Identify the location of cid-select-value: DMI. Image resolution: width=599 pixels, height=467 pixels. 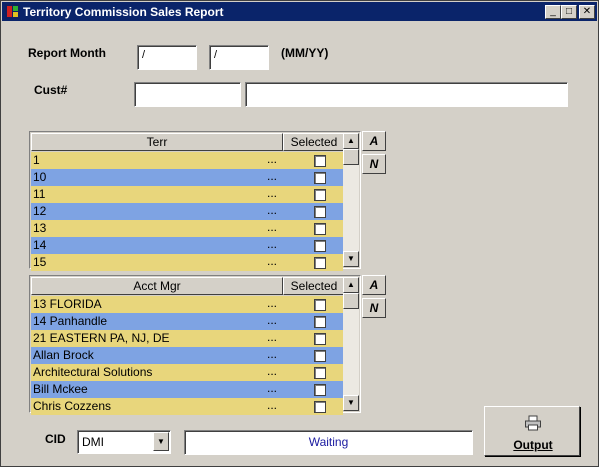
(93, 442).